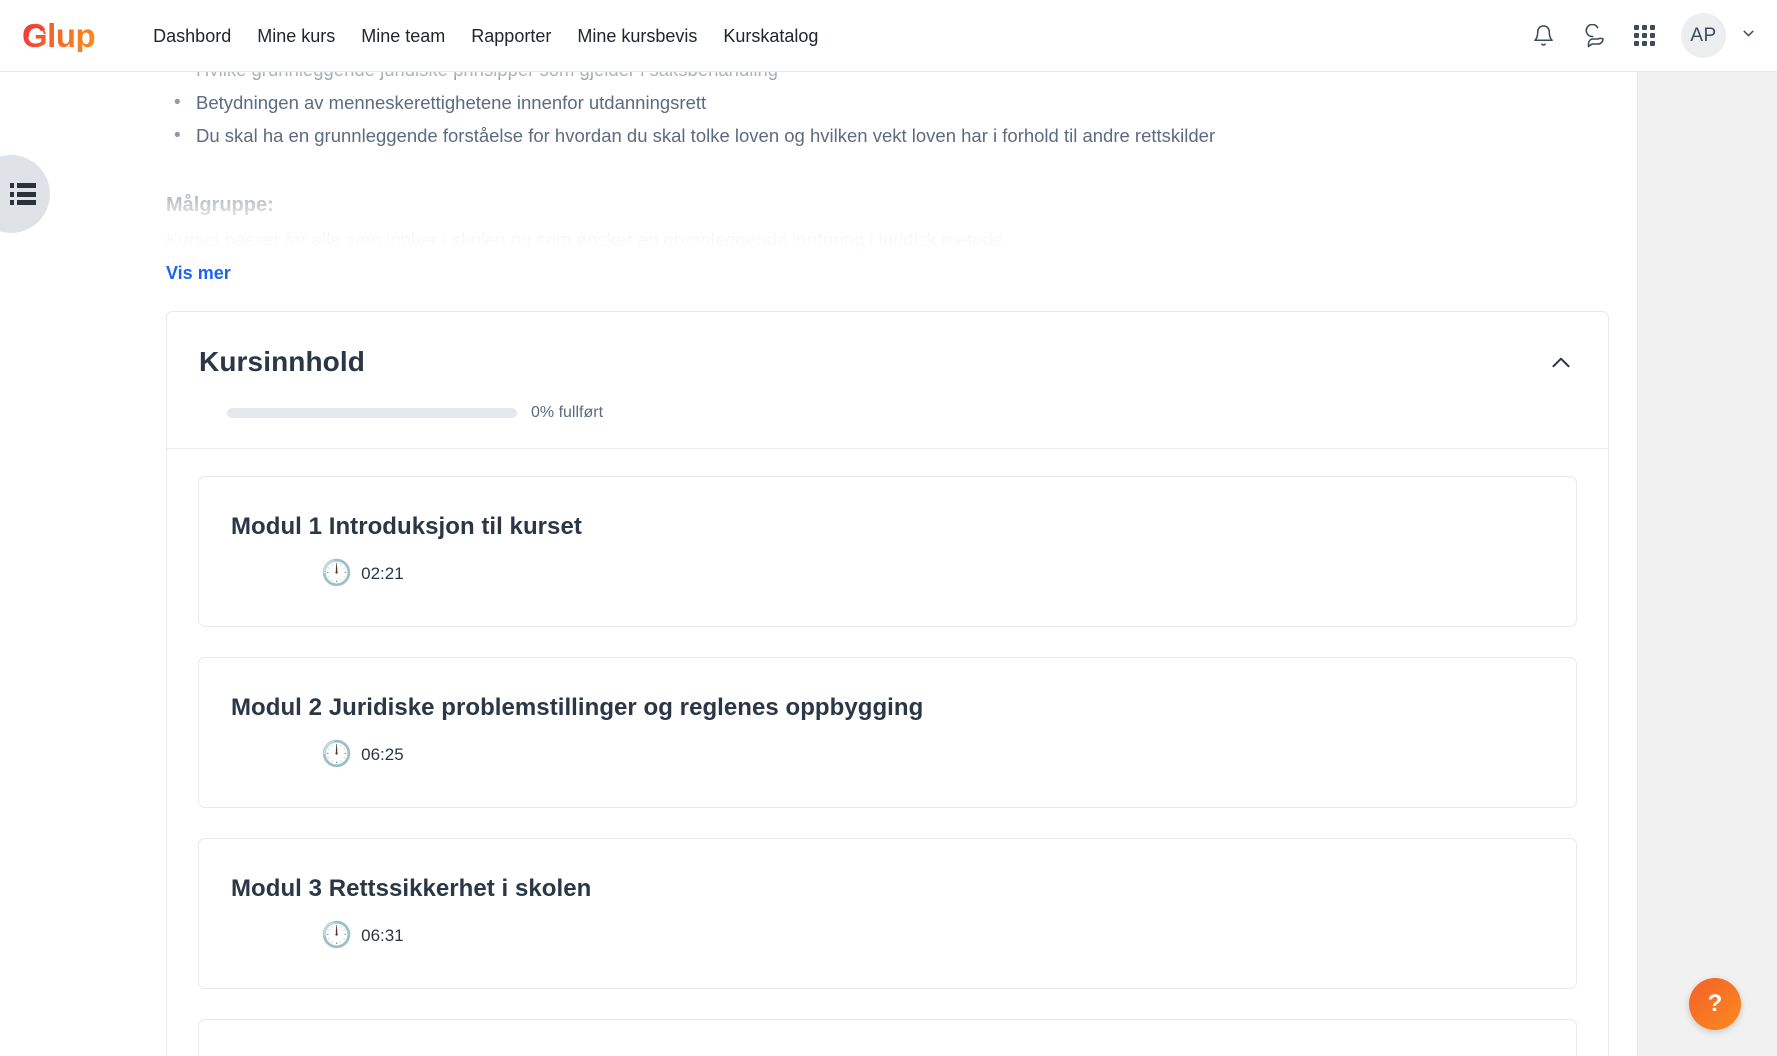 This screenshot has height=1056, width=1777. What do you see at coordinates (887, 935) in the screenshot?
I see `module-duration-row: 🕛 06:31` at bounding box center [887, 935].